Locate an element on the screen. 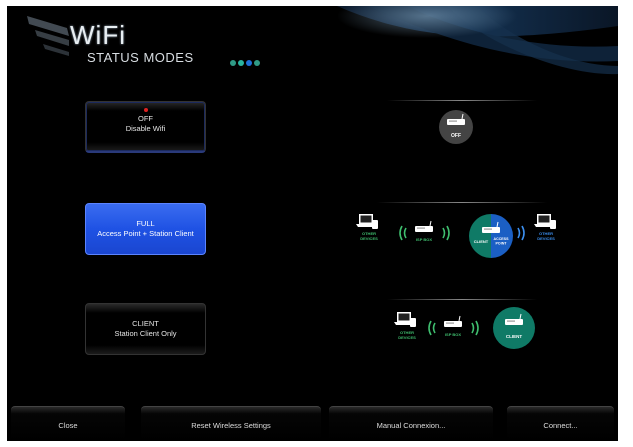  client-devices-label: OTHER DEVICES is located at coordinates (407, 335).